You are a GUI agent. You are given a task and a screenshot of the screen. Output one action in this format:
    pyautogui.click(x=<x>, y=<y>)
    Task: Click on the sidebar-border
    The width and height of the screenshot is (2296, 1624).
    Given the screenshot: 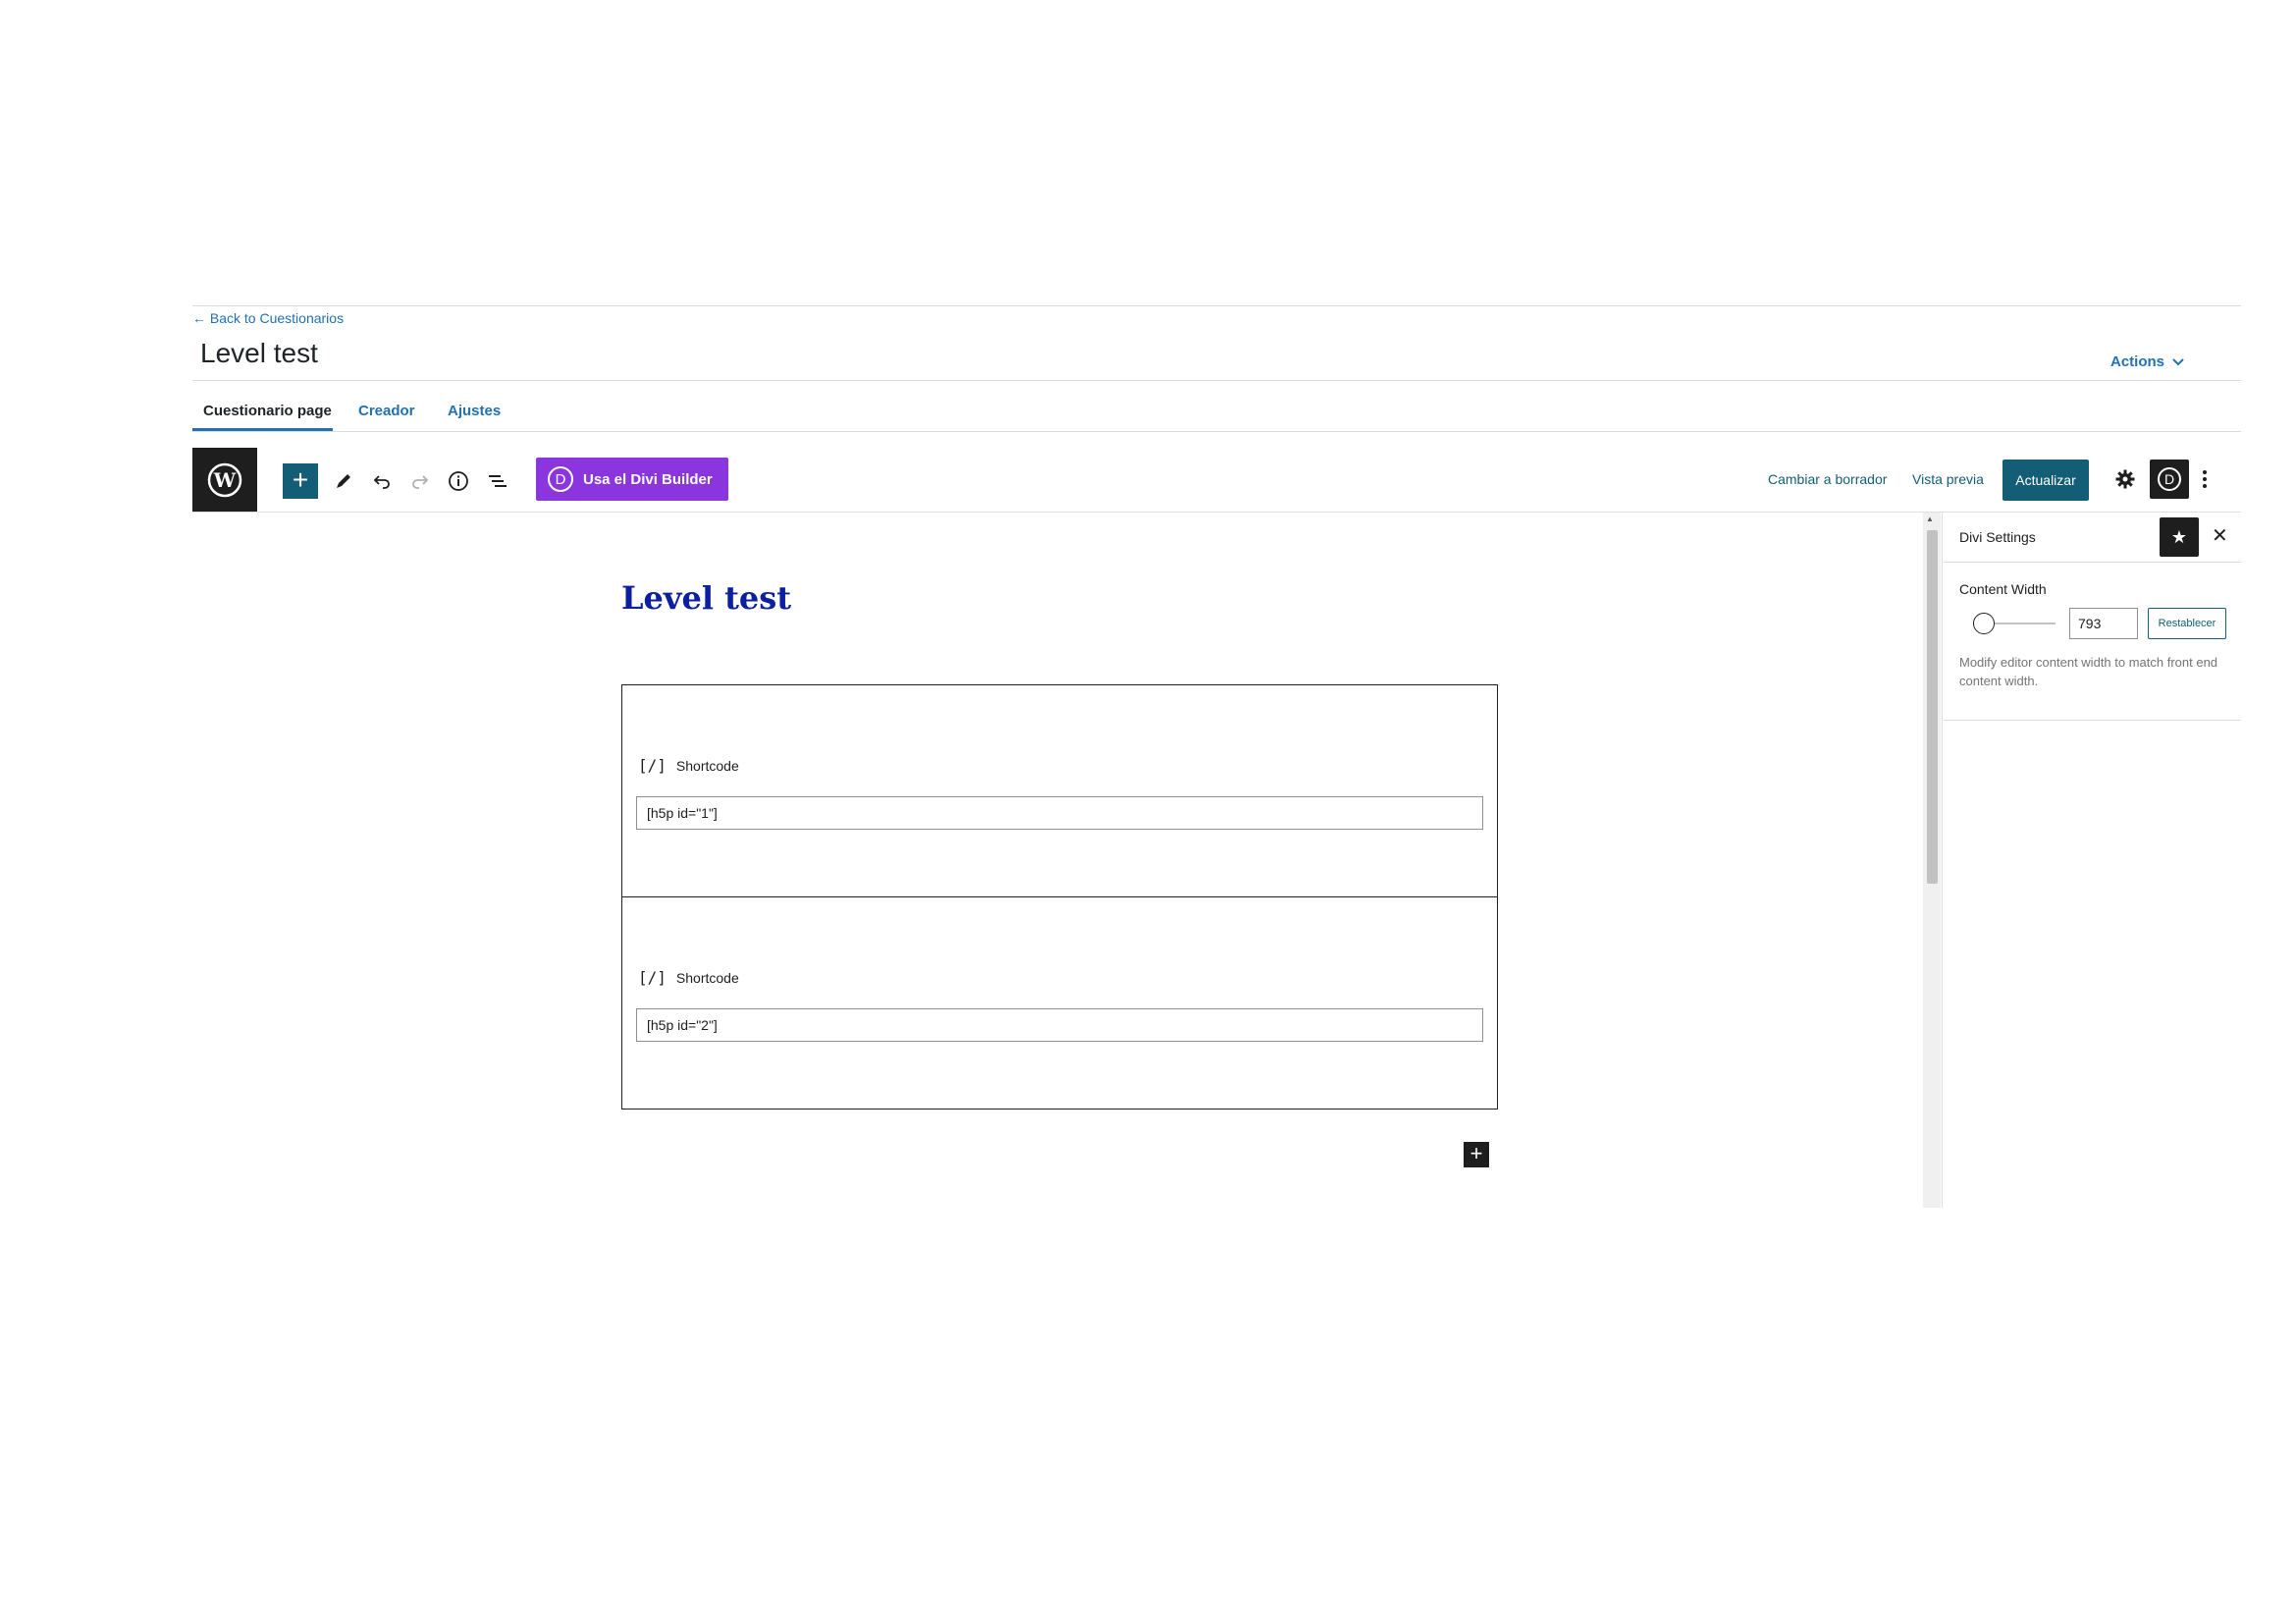 What is the action you would take?
    pyautogui.click(x=1942, y=860)
    